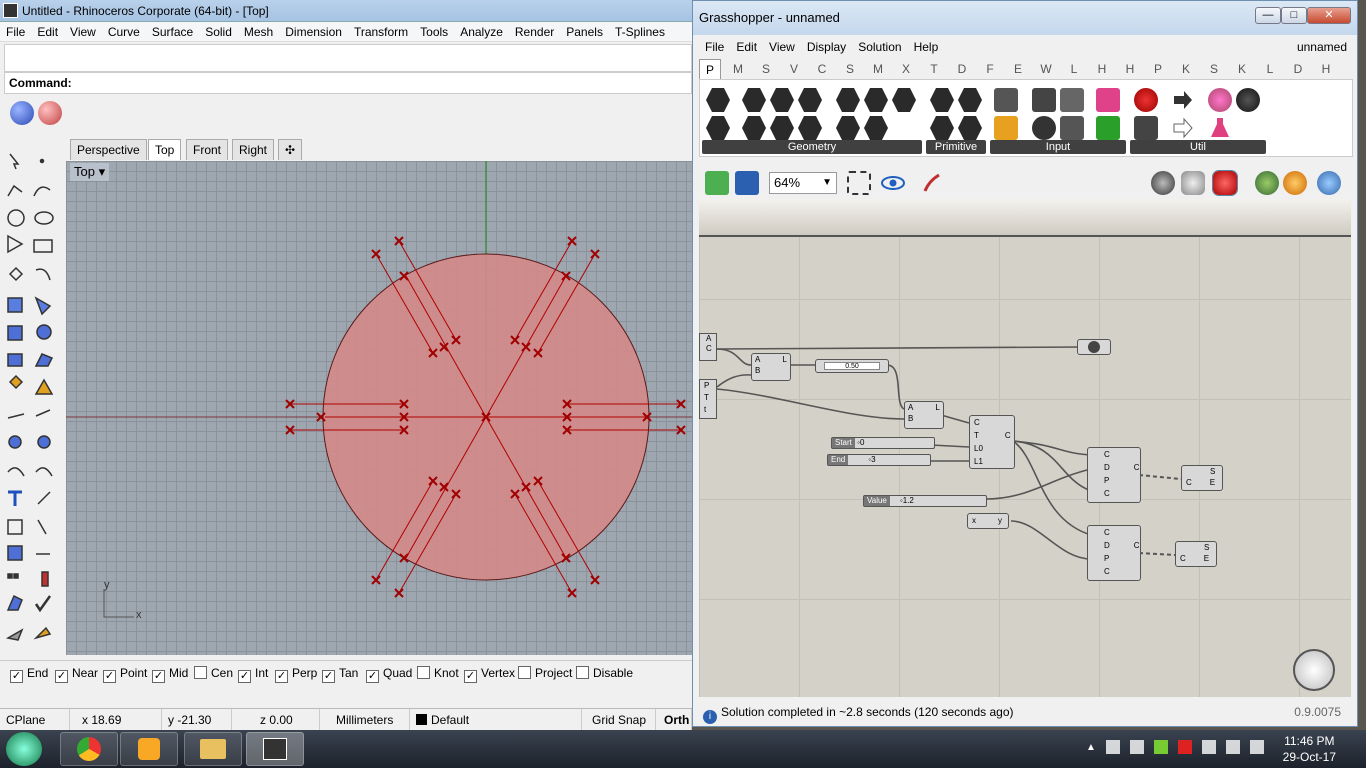 The width and height of the screenshot is (1366, 768). Describe the element at coordinates (1094, 347) in the screenshot. I see `relay-component` at that location.